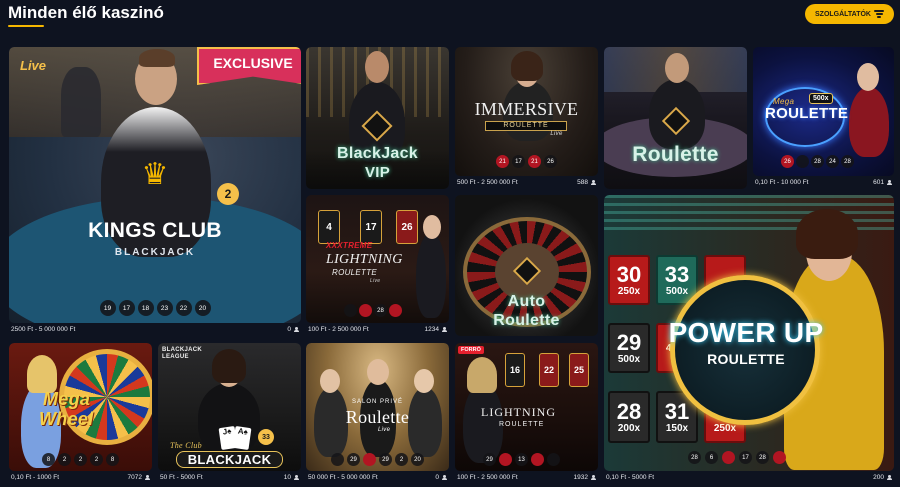  What do you see at coordinates (181, 477) in the screenshot?
I see `bet-limits: 50 Ft - 5000 Ft` at bounding box center [181, 477].